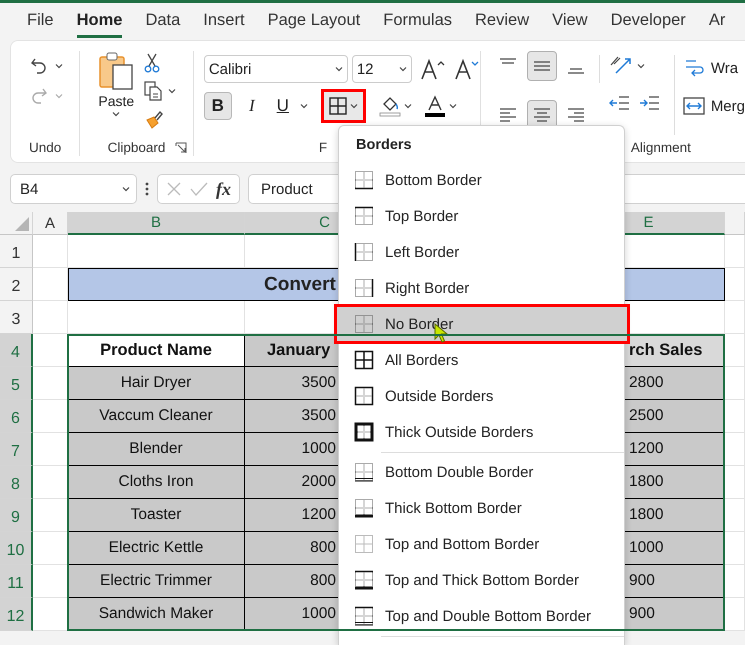 The width and height of the screenshot is (745, 645). What do you see at coordinates (717, 21) in the screenshot?
I see `ribbon-tab: Ar` at bounding box center [717, 21].